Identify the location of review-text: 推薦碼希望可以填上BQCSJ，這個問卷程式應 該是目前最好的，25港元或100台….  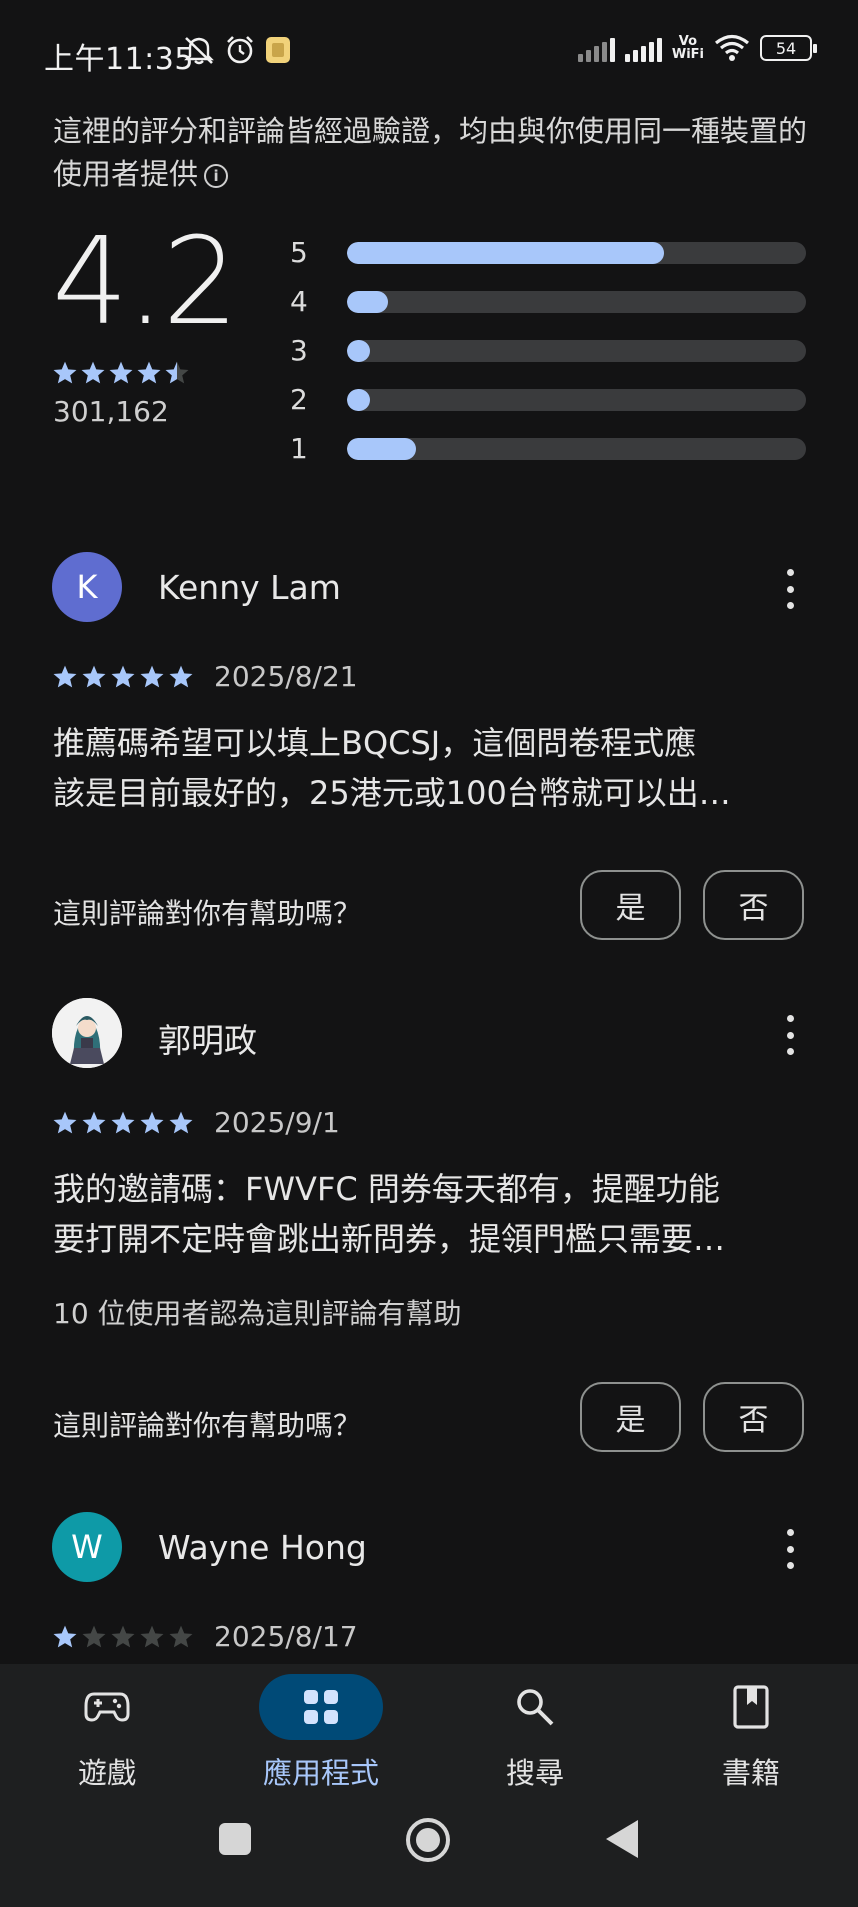
(430, 768).